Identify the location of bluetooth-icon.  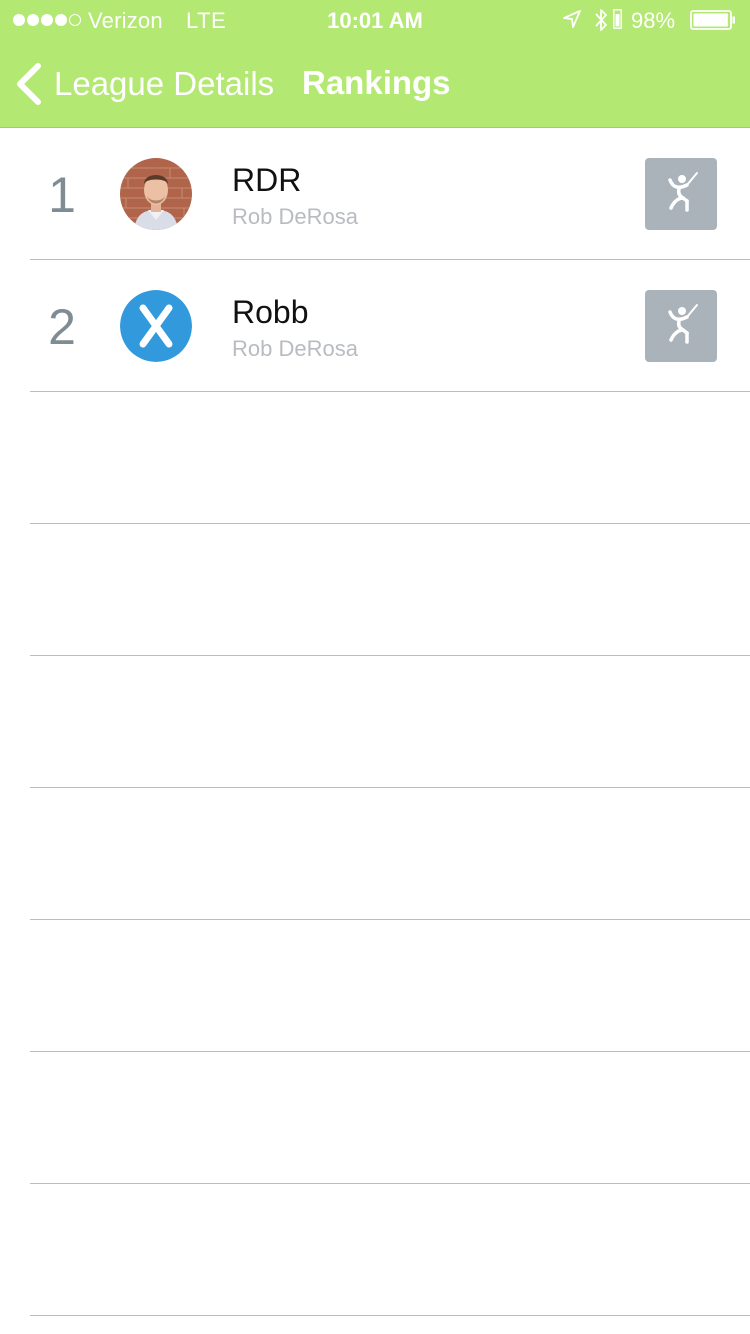
(601, 20).